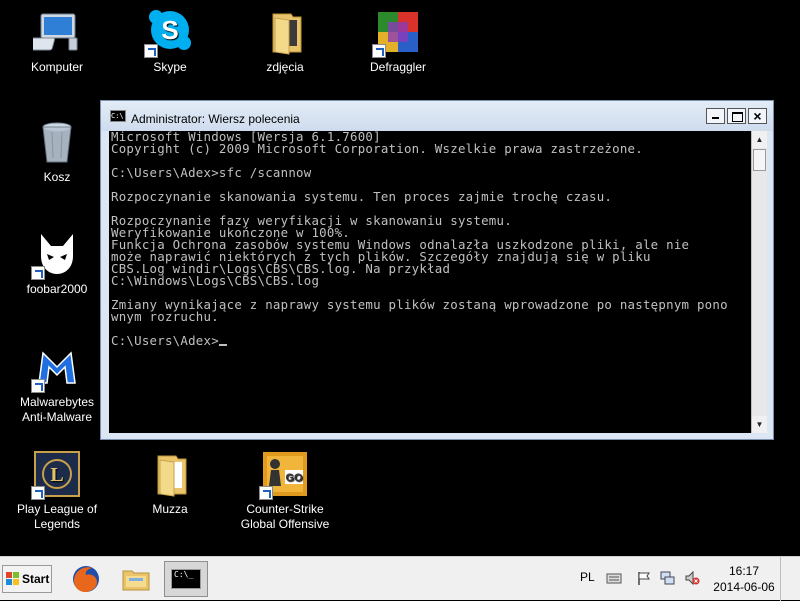 This screenshot has height=601, width=800. I want to click on clock-date: 2014-06-06, so click(744, 587).